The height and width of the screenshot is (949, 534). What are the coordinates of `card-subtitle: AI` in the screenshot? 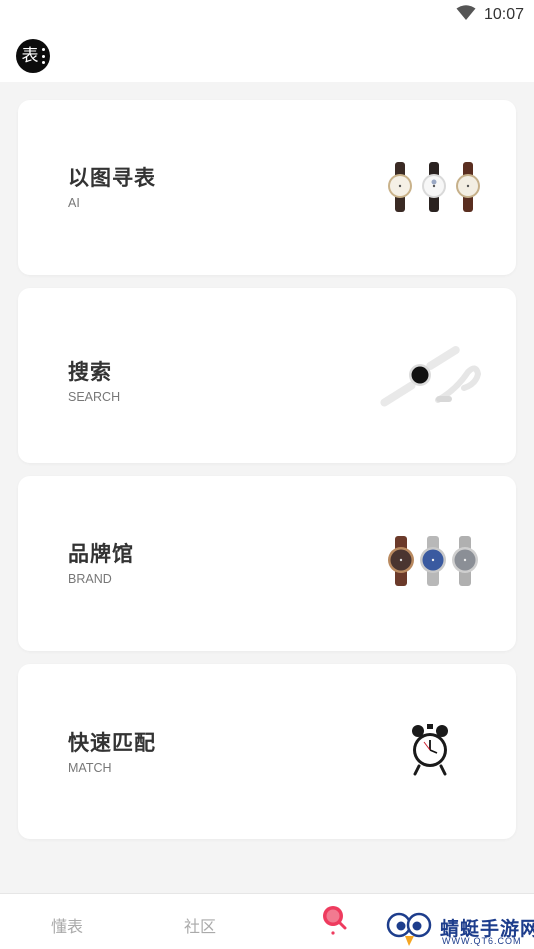 It's located at (74, 203).